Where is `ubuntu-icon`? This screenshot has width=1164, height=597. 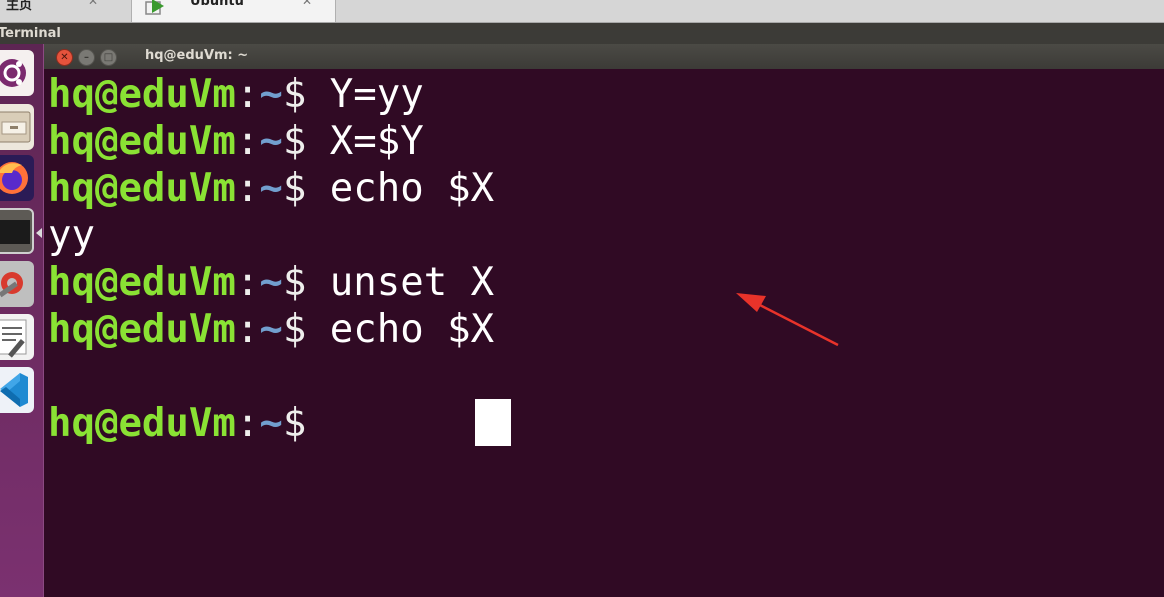 ubuntu-icon is located at coordinates (13, 73).